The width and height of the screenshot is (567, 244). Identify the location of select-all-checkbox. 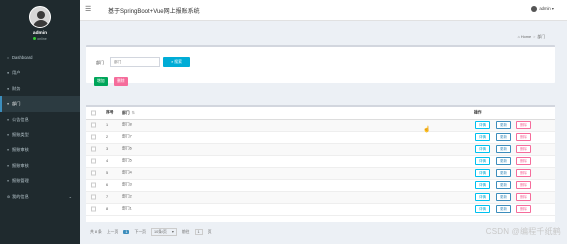
(93, 113).